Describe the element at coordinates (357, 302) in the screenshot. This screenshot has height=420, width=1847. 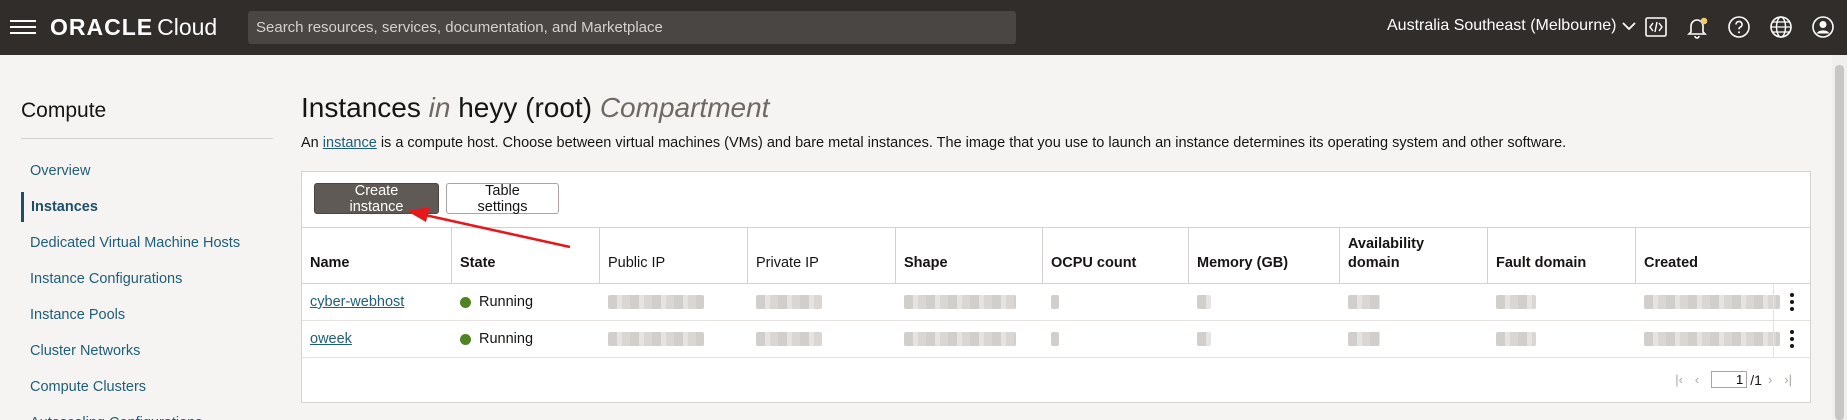
I see `instance-link-cyber-webhost: cyber-webhost` at that location.